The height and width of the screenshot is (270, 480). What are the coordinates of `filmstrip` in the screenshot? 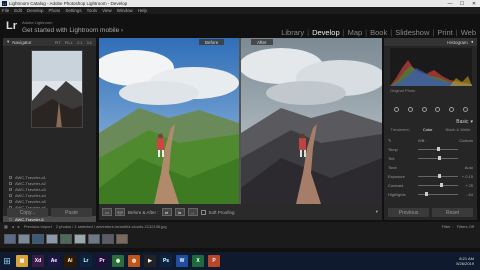 It's located at (240, 239).